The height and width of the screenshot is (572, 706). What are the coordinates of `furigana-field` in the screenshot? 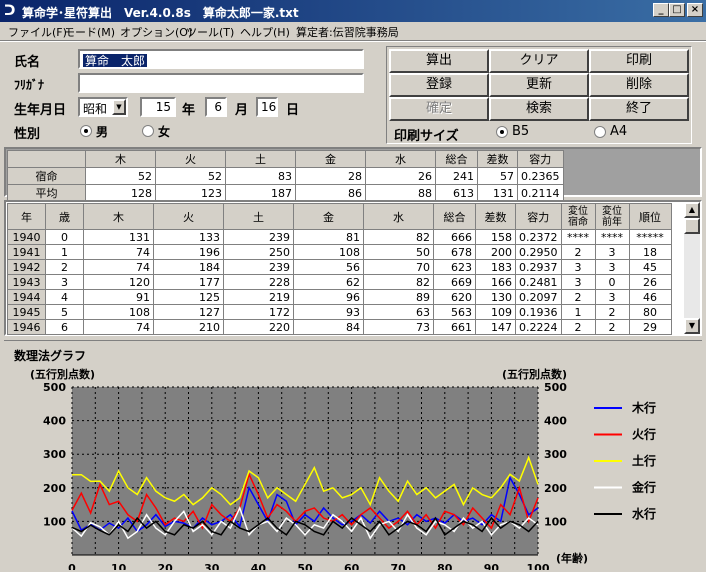 It's located at (221, 83).